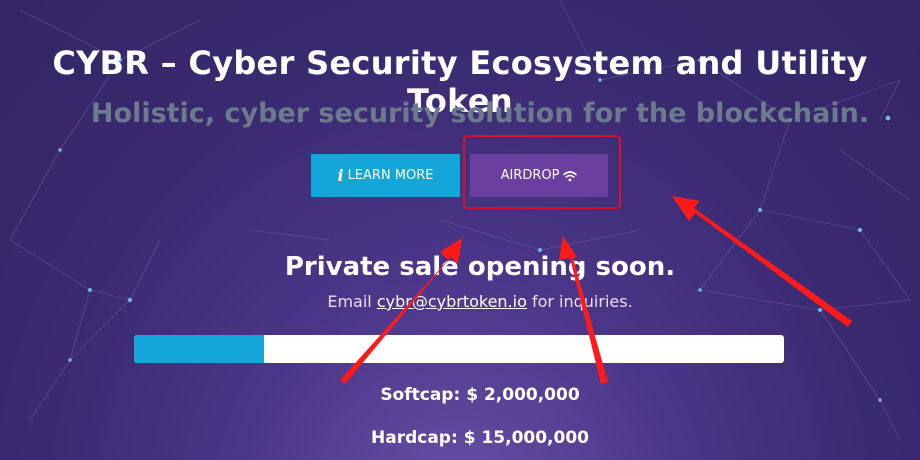  I want to click on hardcap-value: $ 15,000,000, so click(526, 438).